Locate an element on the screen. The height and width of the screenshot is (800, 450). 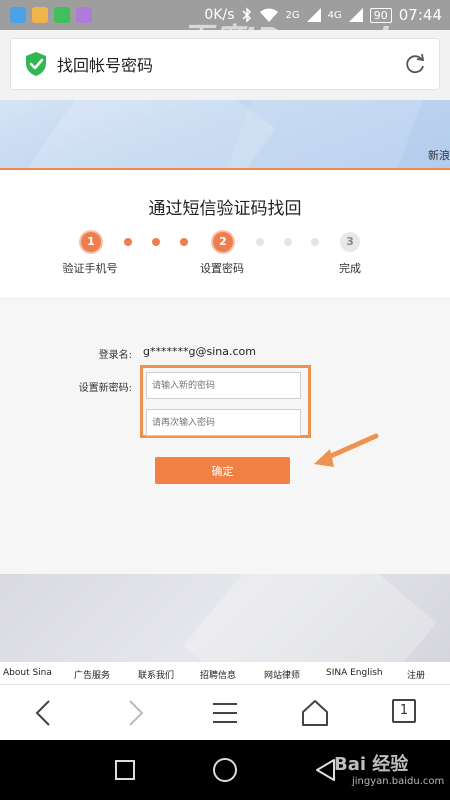
footer-link-contact: 联系我们 is located at coordinates (156, 674).